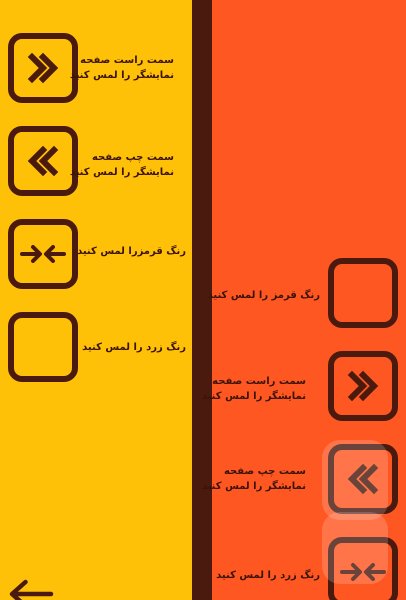  I want to click on back-arrow-icon, so click(30, 588).